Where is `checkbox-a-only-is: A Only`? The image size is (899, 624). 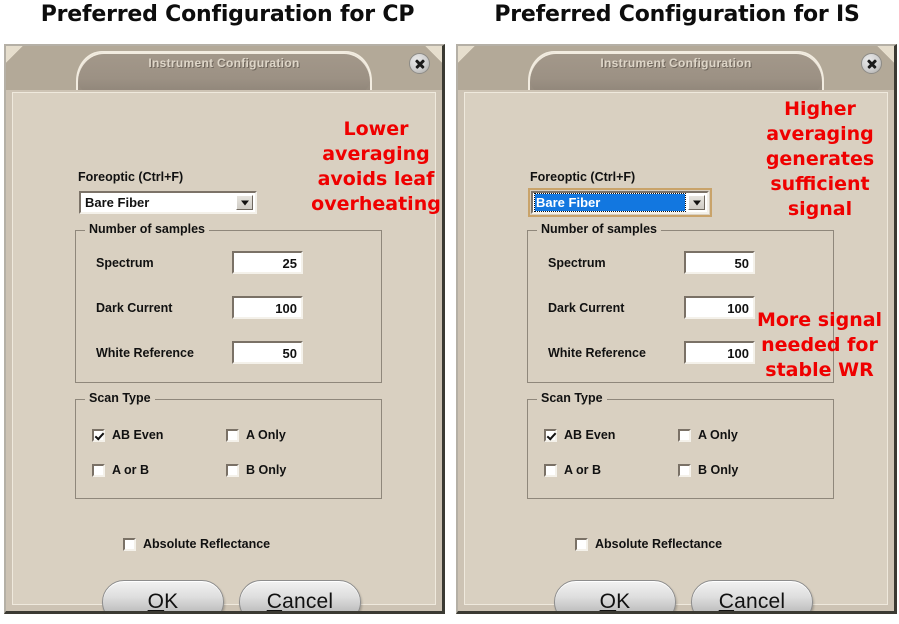
checkbox-a-only-is: A Only is located at coordinates (708, 435).